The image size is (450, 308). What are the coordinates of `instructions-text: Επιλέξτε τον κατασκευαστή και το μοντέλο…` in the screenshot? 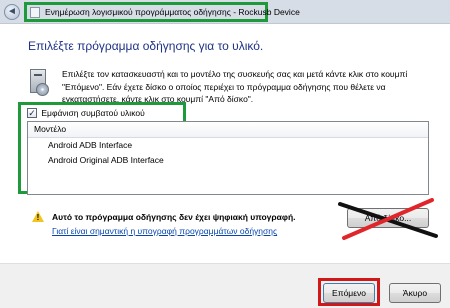 It's located at (235, 86).